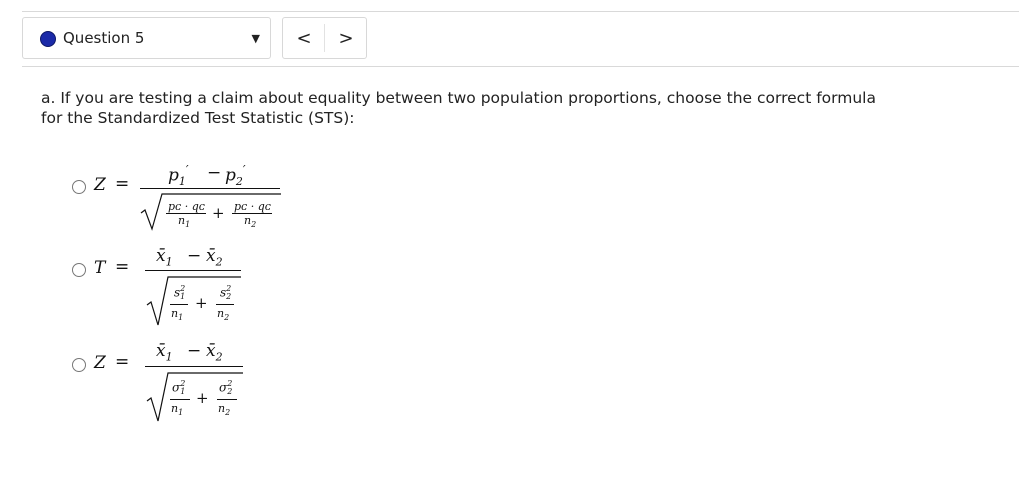  What do you see at coordinates (178, 176) in the screenshot?
I see `formula-1-num-a: p1′` at bounding box center [178, 176].